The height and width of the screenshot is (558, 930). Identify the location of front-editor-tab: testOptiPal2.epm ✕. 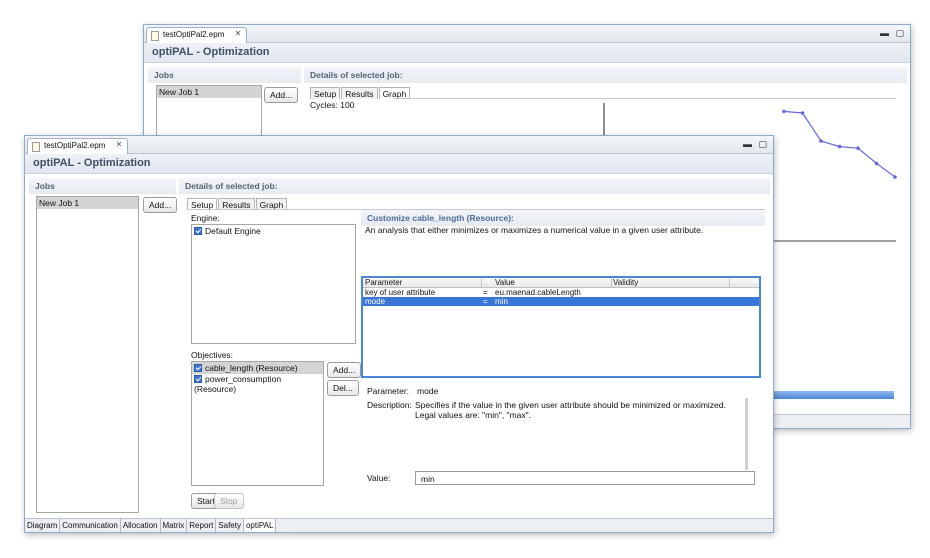
(78, 146).